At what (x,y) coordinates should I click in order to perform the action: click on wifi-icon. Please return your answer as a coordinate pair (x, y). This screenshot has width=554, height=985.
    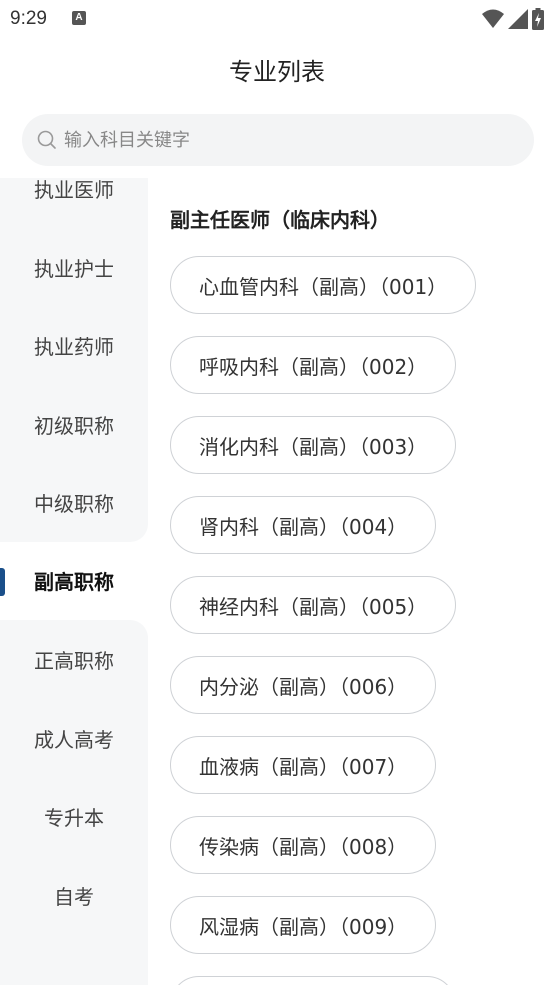
    Looking at the image, I should click on (493, 18).